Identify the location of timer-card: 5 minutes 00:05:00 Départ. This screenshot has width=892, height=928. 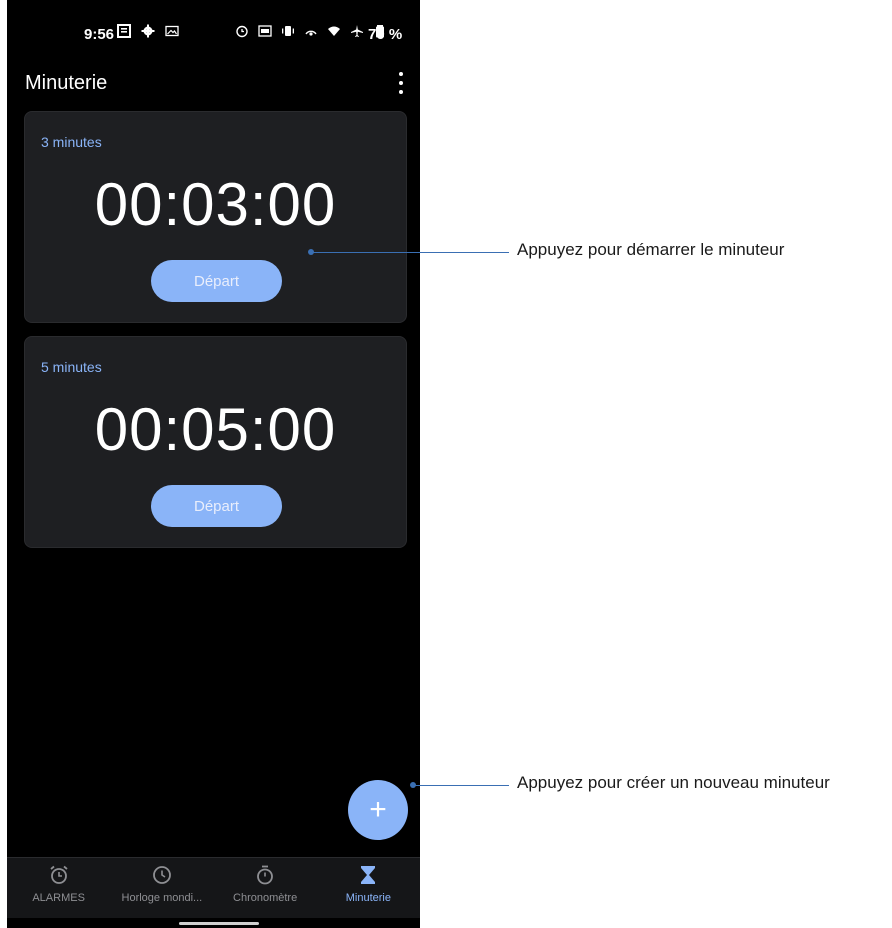
(215, 442).